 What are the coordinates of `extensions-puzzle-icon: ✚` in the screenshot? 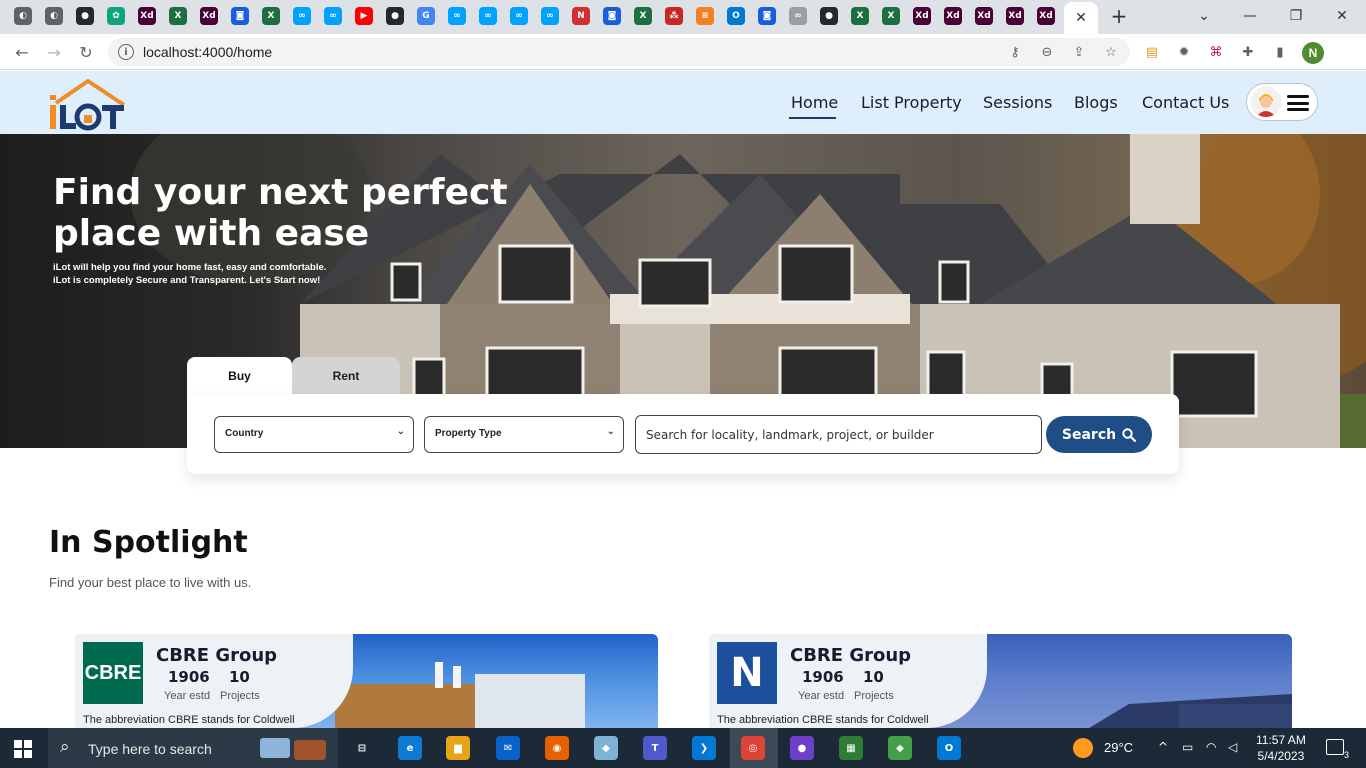 It's located at (1248, 52).